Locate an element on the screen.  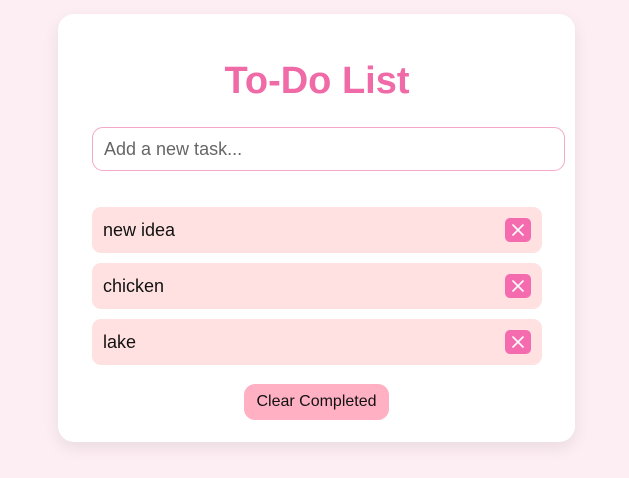
task-text: lake is located at coordinates (120, 341).